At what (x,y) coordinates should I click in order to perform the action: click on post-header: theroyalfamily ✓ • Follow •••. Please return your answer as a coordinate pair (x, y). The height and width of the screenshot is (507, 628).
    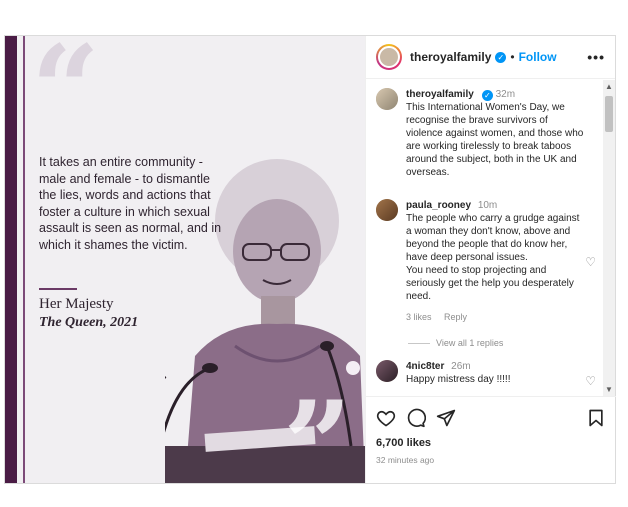
    Looking at the image, I should click on (490, 57).